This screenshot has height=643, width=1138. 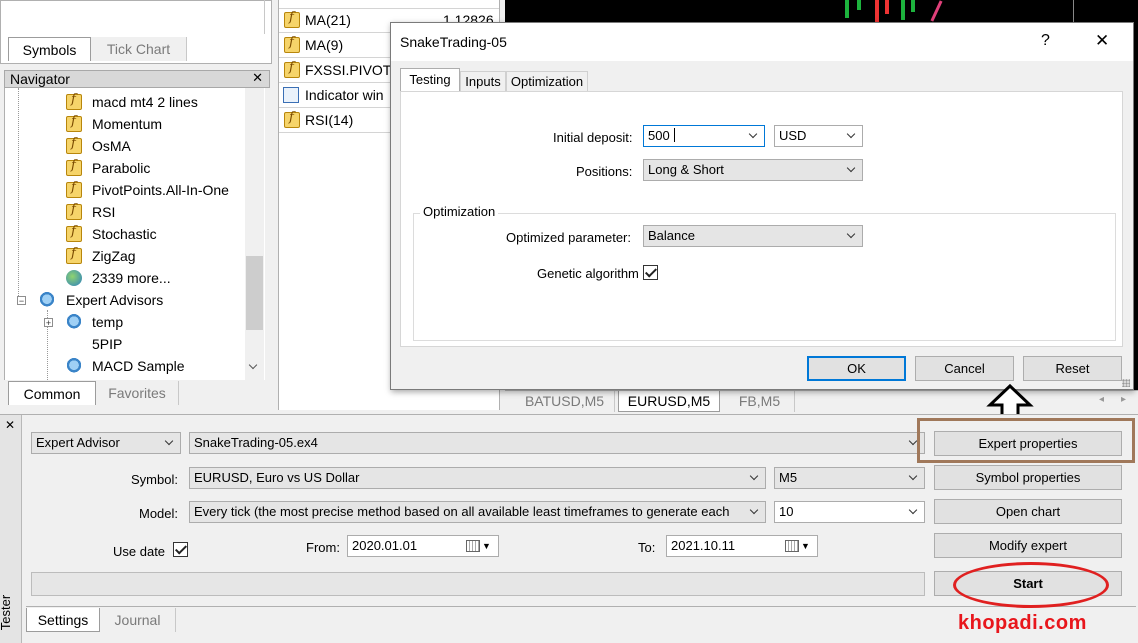 What do you see at coordinates (1101, 399) in the screenshot?
I see `chart-tabs-scroll-left-icon: ◂` at bounding box center [1101, 399].